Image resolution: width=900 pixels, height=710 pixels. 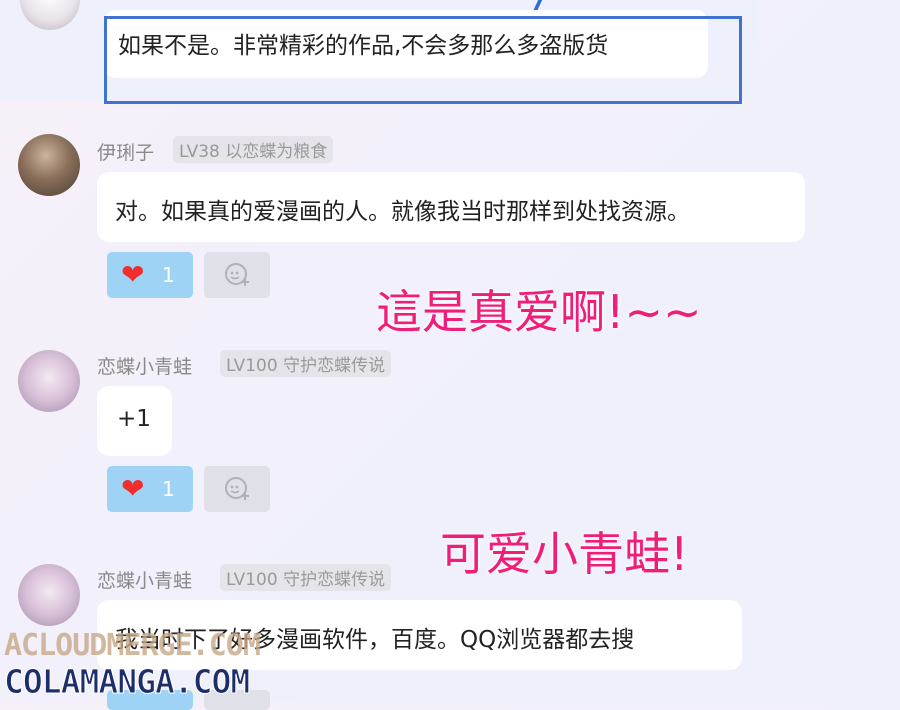 I want to click on level-badge: LV38 以恋蝶为粮食, so click(x=253, y=149).